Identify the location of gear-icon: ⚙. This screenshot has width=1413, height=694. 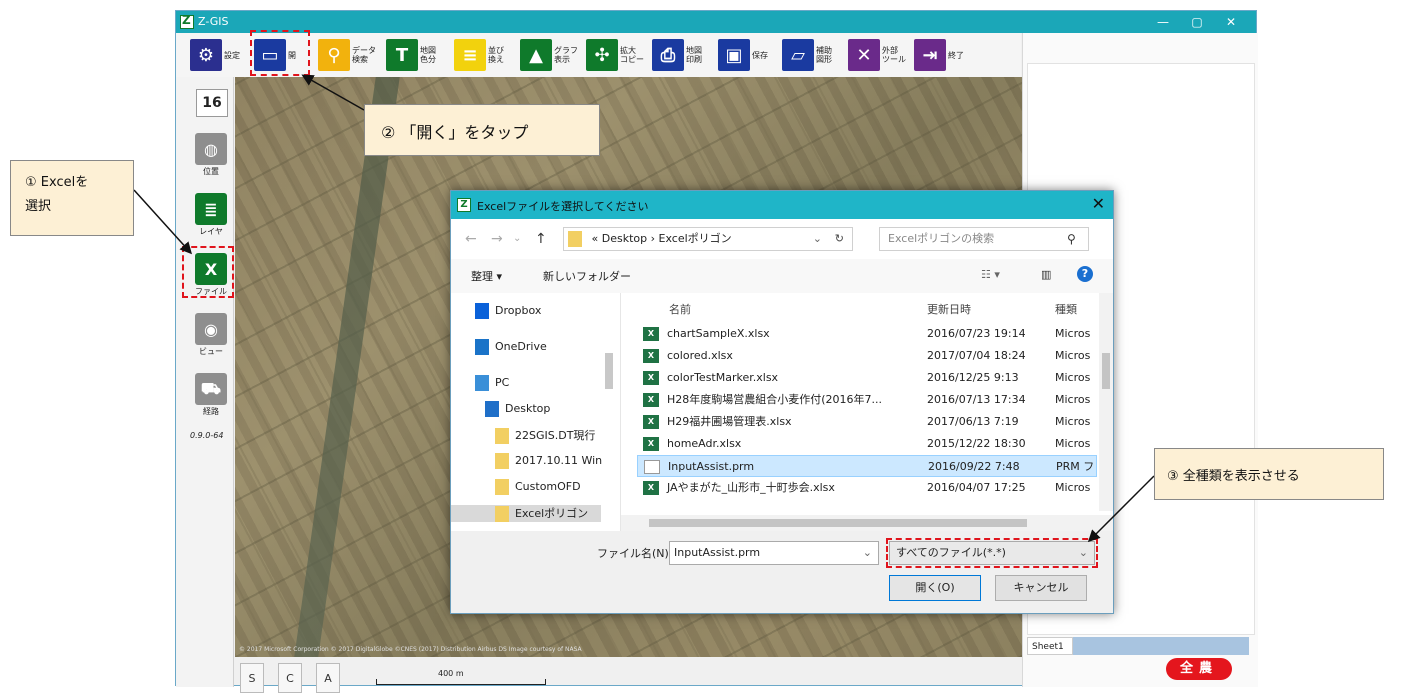
(206, 55).